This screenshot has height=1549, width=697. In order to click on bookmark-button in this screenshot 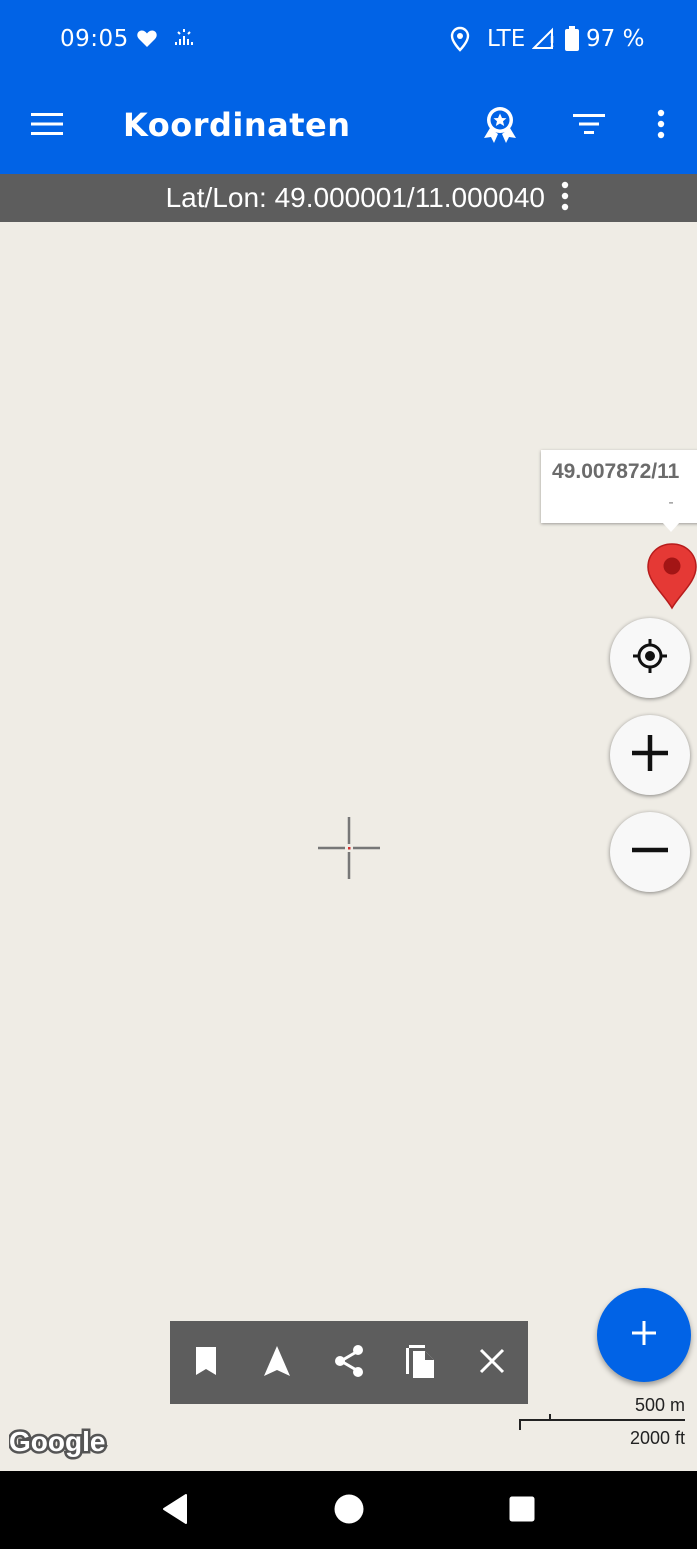, I will do `click(206, 1363)`.